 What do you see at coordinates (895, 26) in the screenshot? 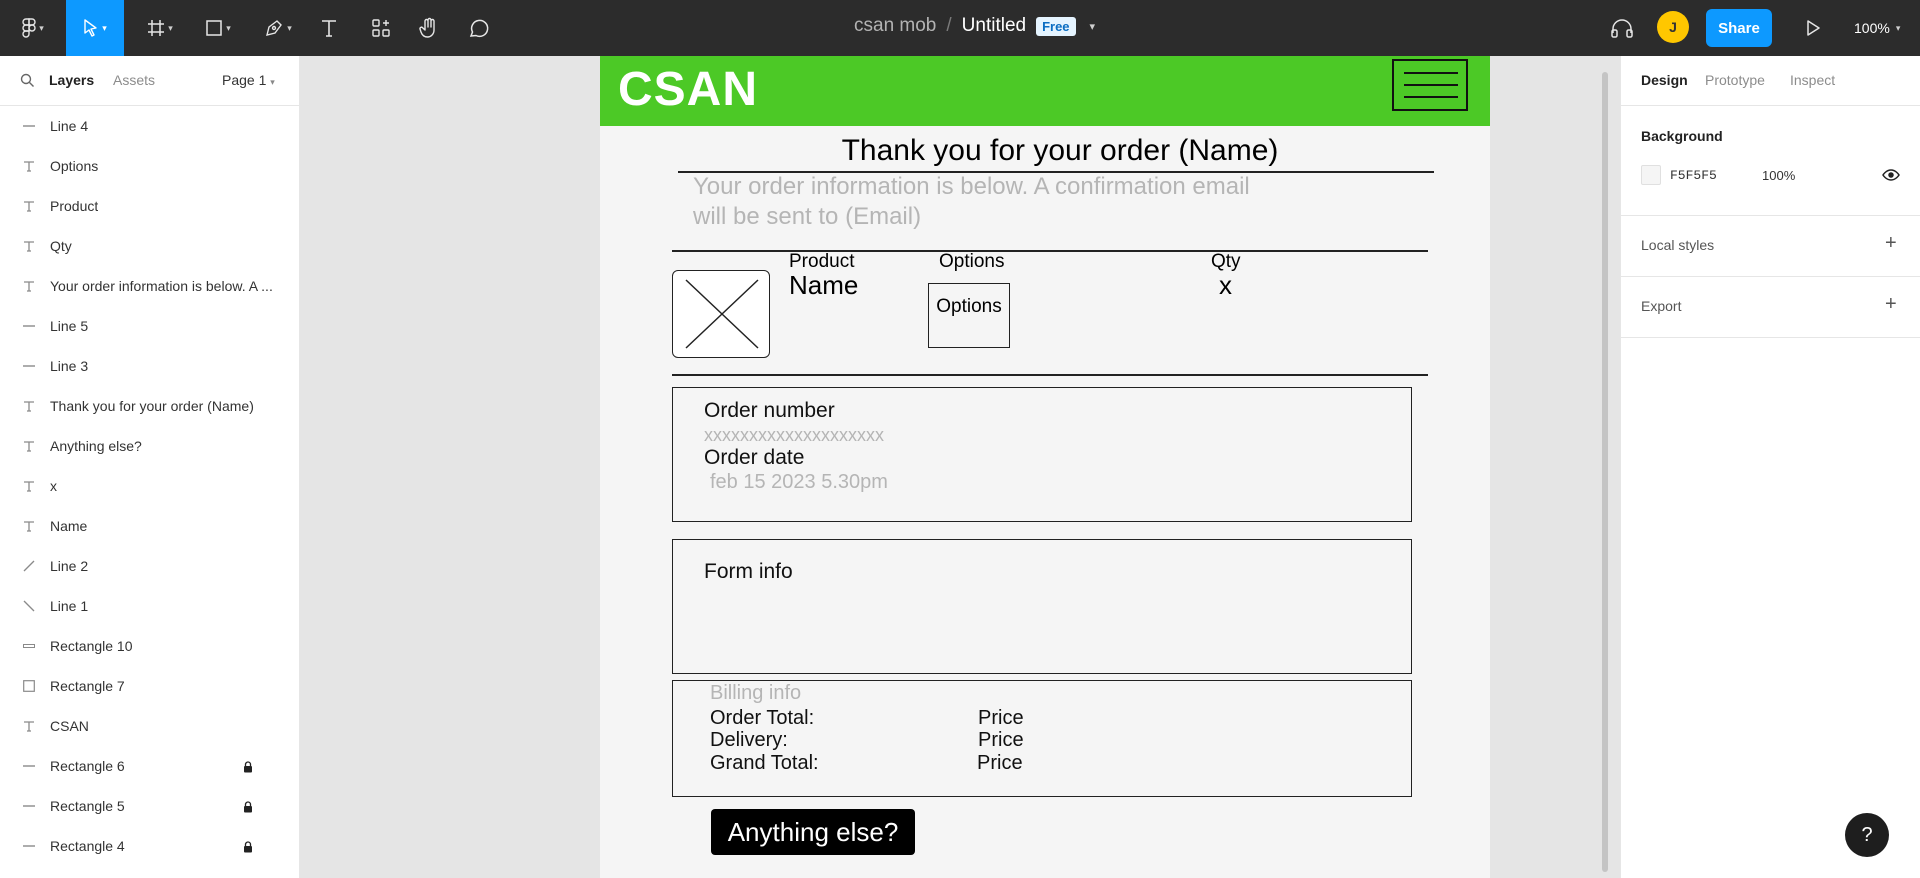
I see `team-name: csan mob` at bounding box center [895, 26].